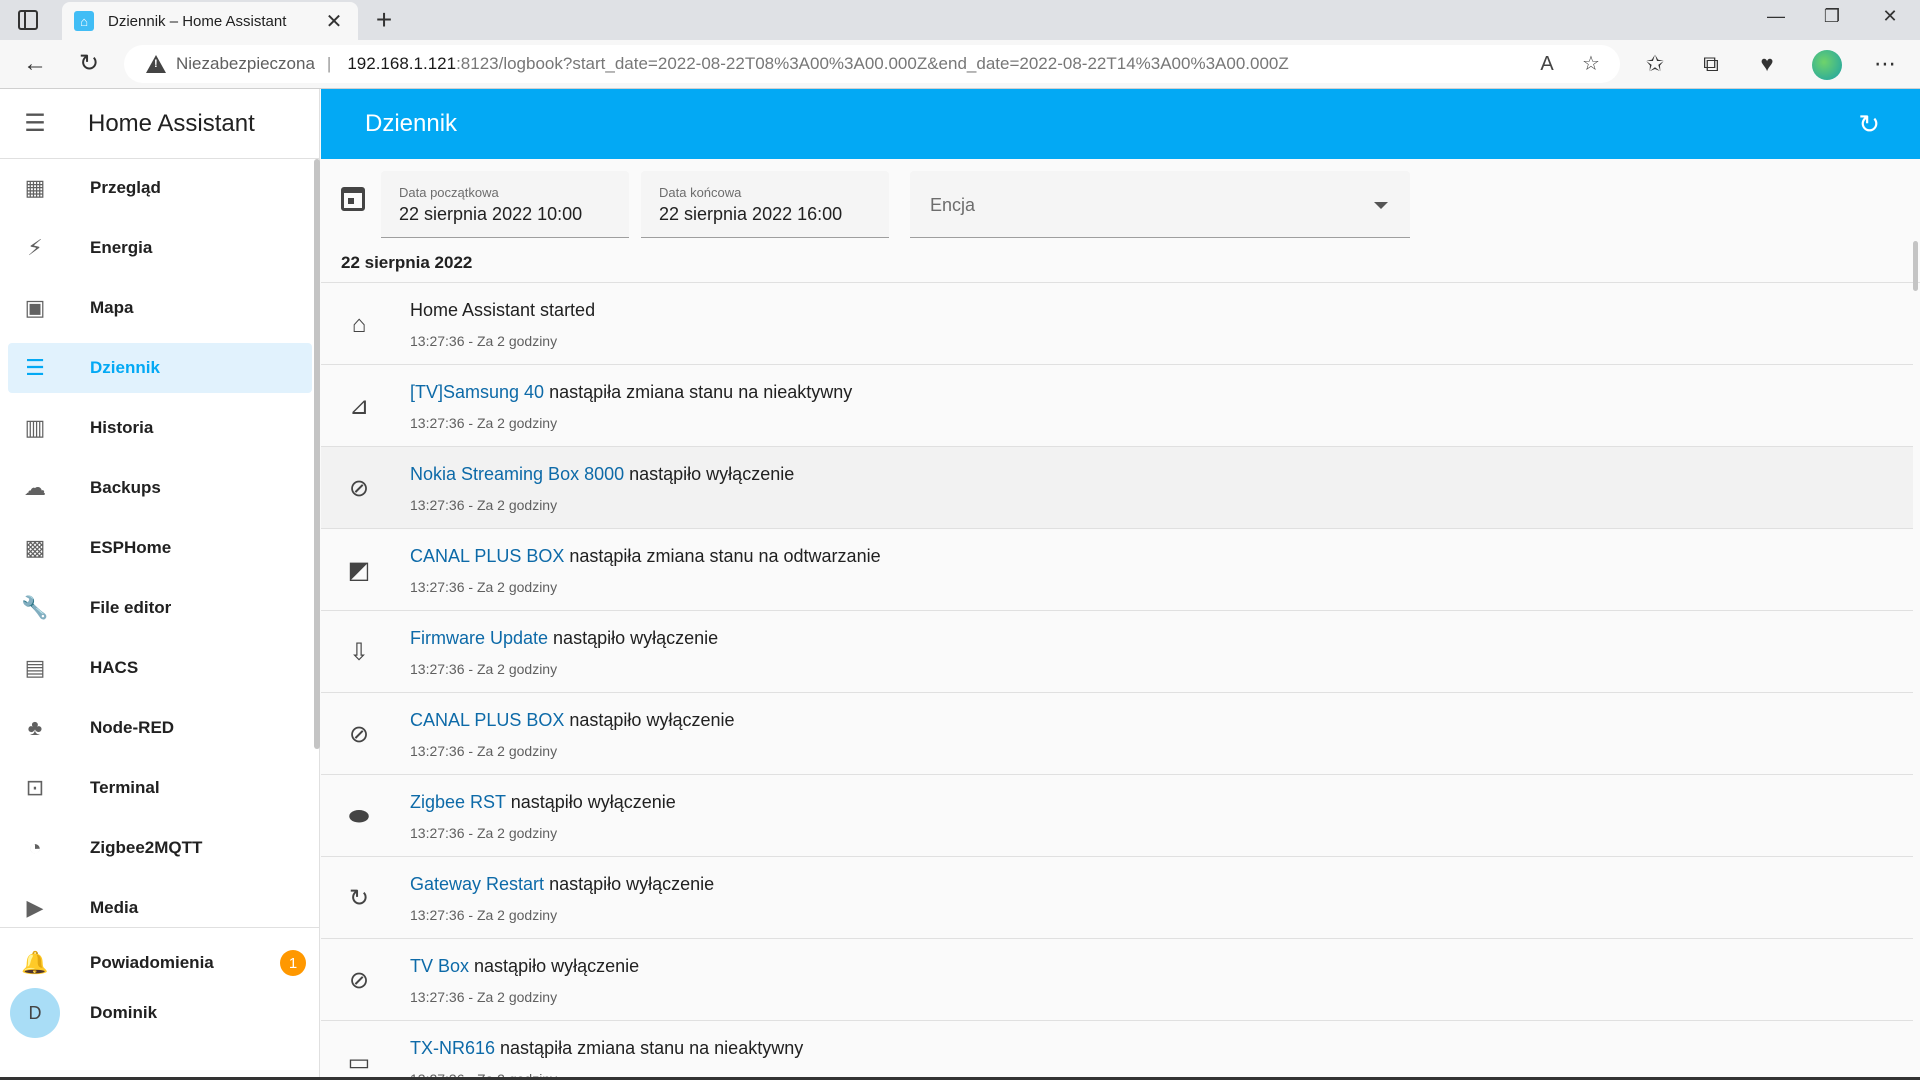 The height and width of the screenshot is (1080, 1920). I want to click on profile-avatar, so click(1827, 65).